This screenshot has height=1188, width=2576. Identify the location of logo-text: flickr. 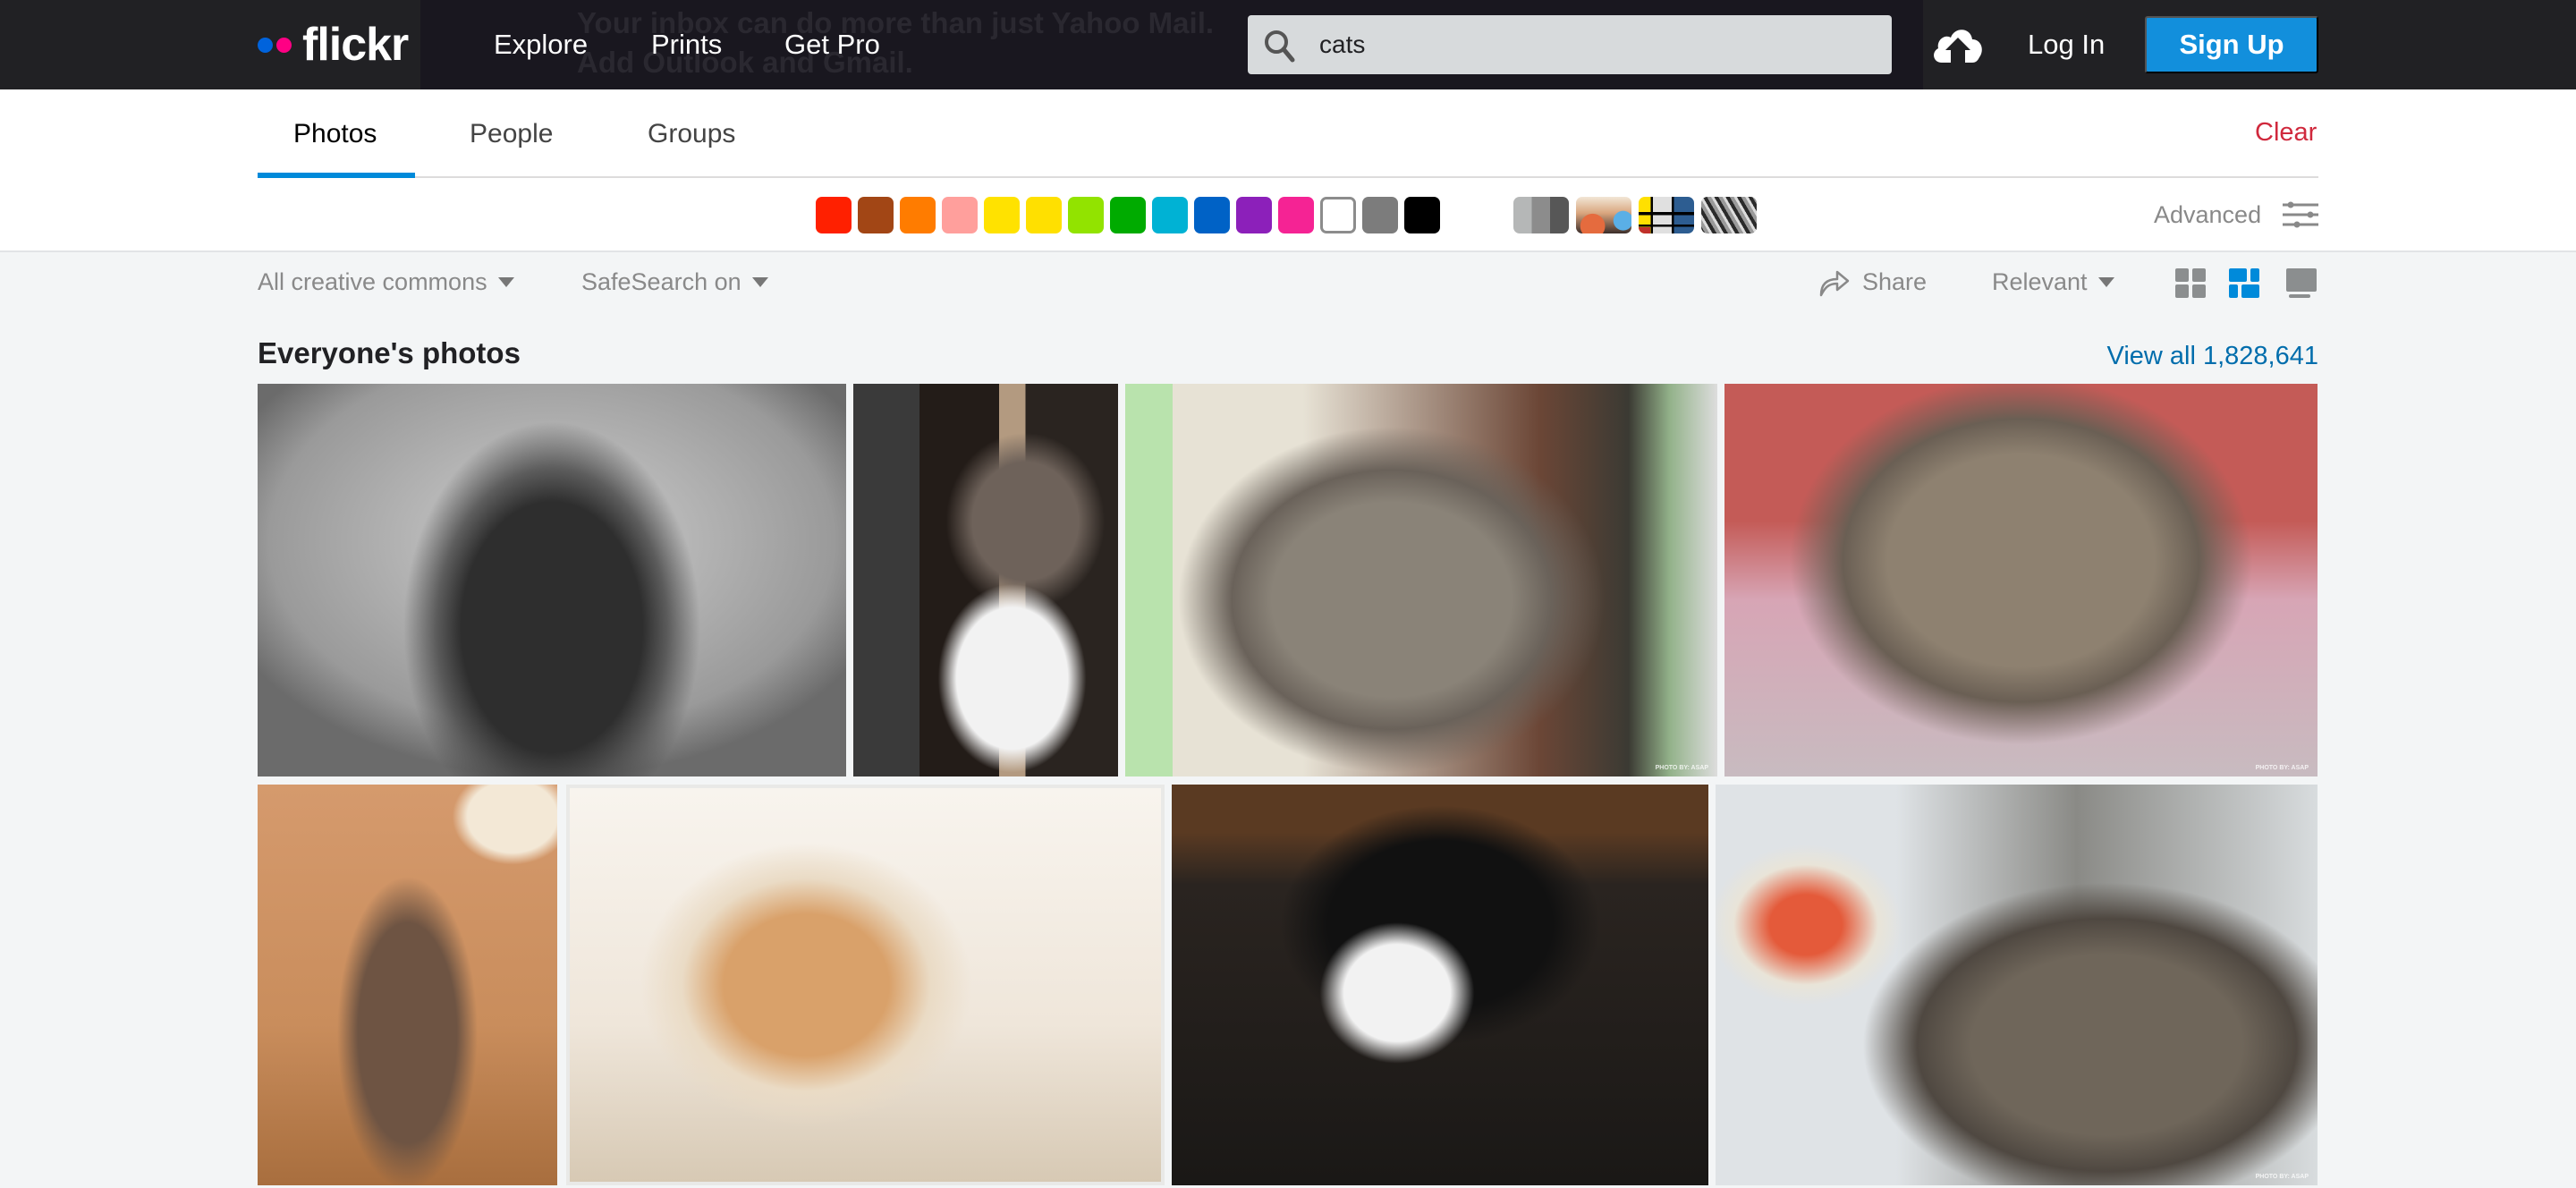
(355, 45).